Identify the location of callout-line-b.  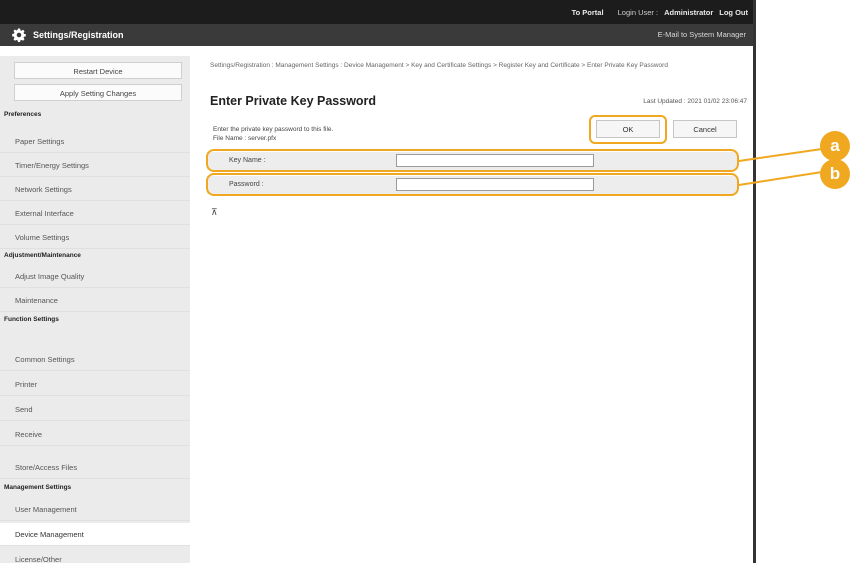
(780, 178).